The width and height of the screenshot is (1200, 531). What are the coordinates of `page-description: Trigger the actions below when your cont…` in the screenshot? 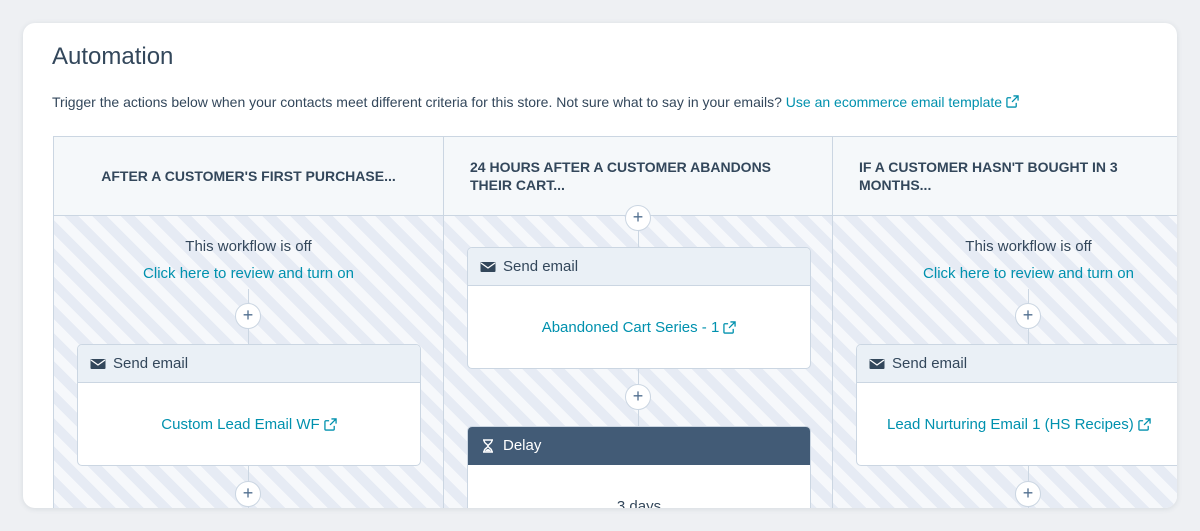 It's located at (535, 102).